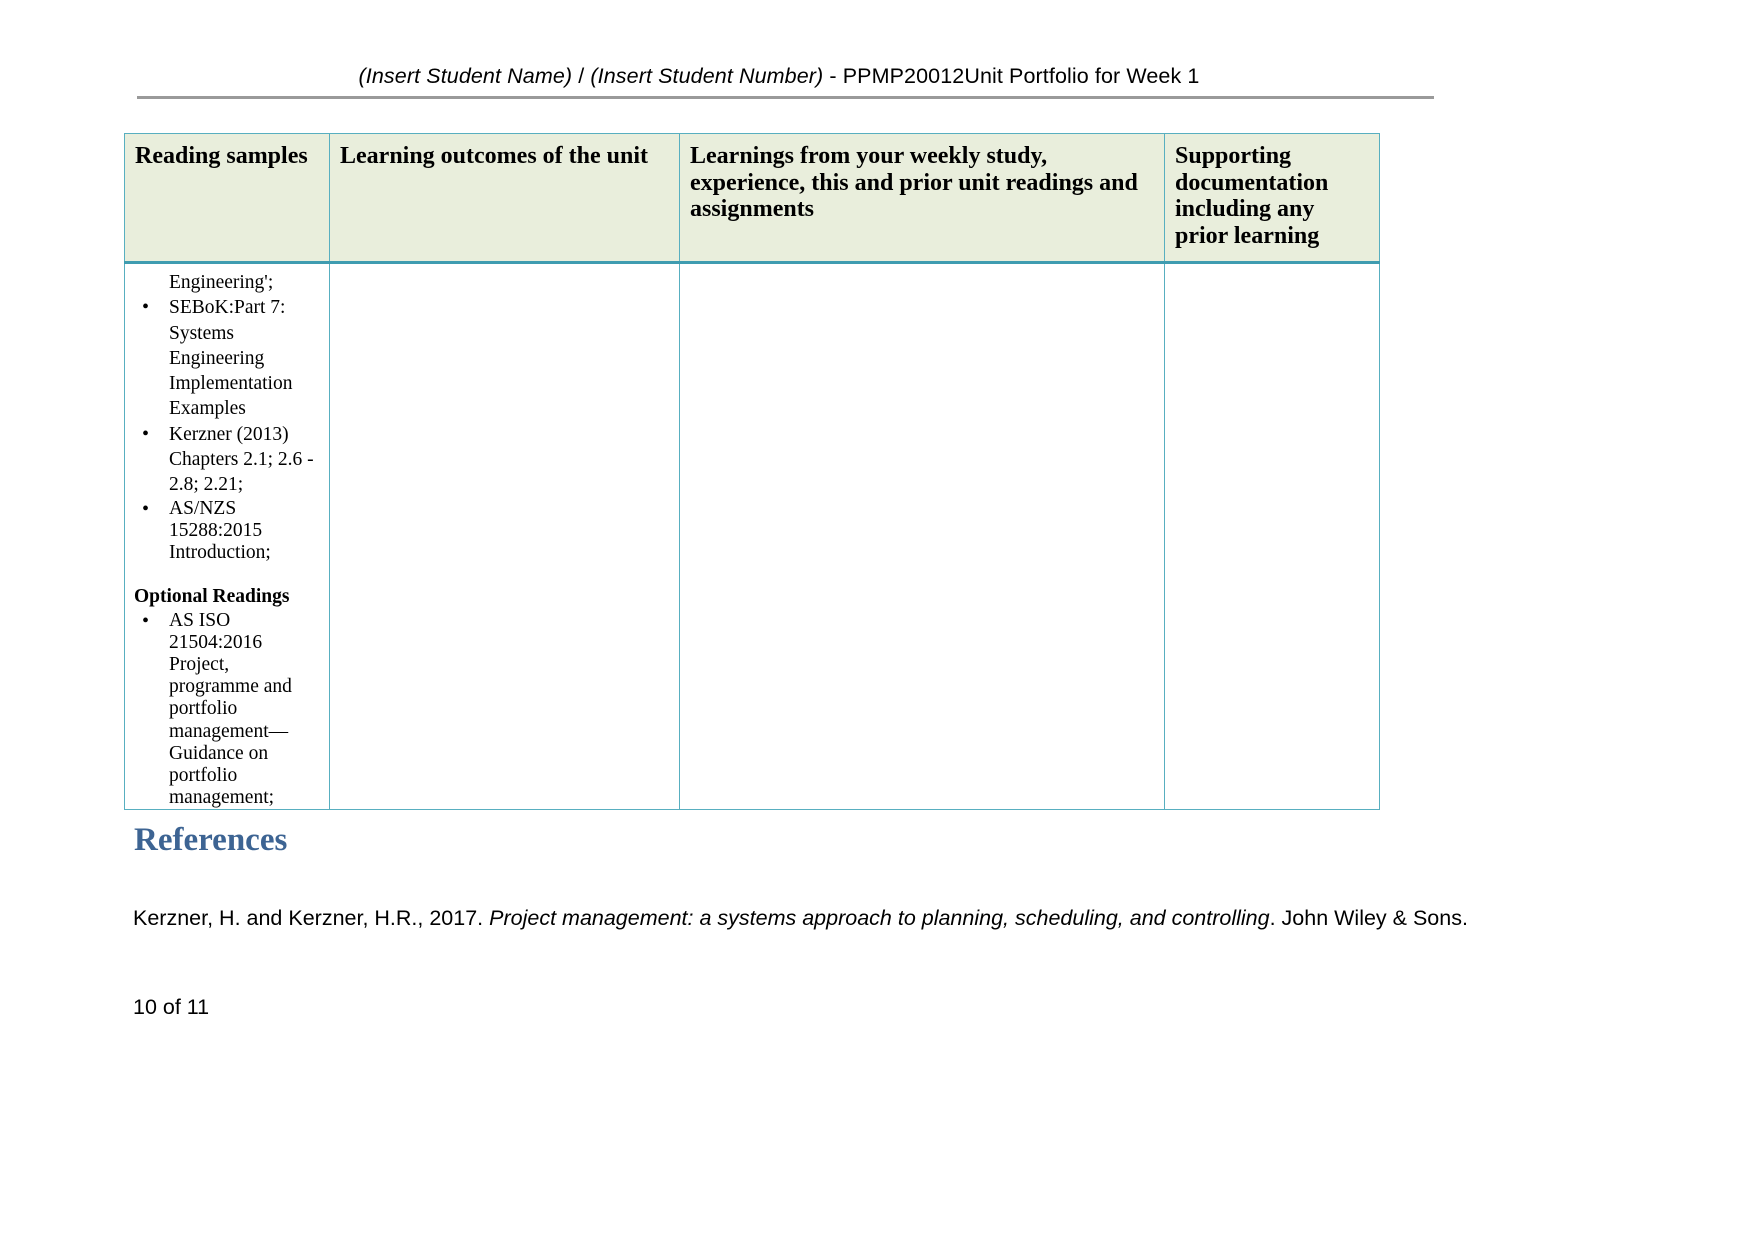 This screenshot has width=1754, height=1241. What do you see at coordinates (311, 918) in the screenshot?
I see `reference-authors-year: Kerzner, H. and Kerzner, H.R., 2017.` at bounding box center [311, 918].